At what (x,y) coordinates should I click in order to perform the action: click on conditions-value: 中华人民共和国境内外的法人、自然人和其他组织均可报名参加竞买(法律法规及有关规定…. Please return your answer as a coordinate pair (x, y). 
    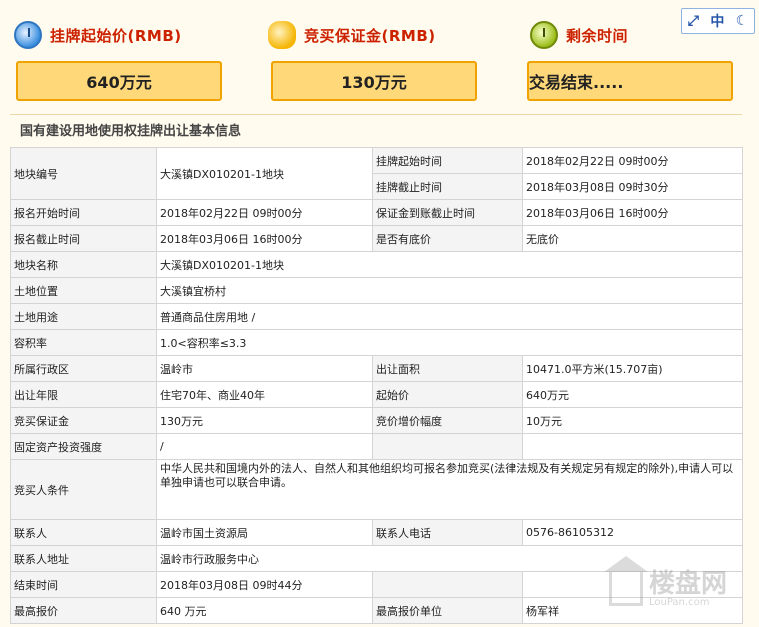
    Looking at the image, I should click on (449, 489).